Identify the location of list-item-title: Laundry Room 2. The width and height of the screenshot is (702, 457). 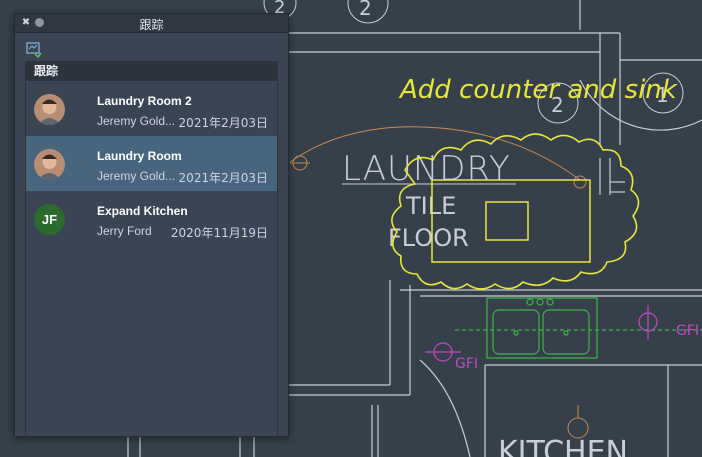
(144, 101).